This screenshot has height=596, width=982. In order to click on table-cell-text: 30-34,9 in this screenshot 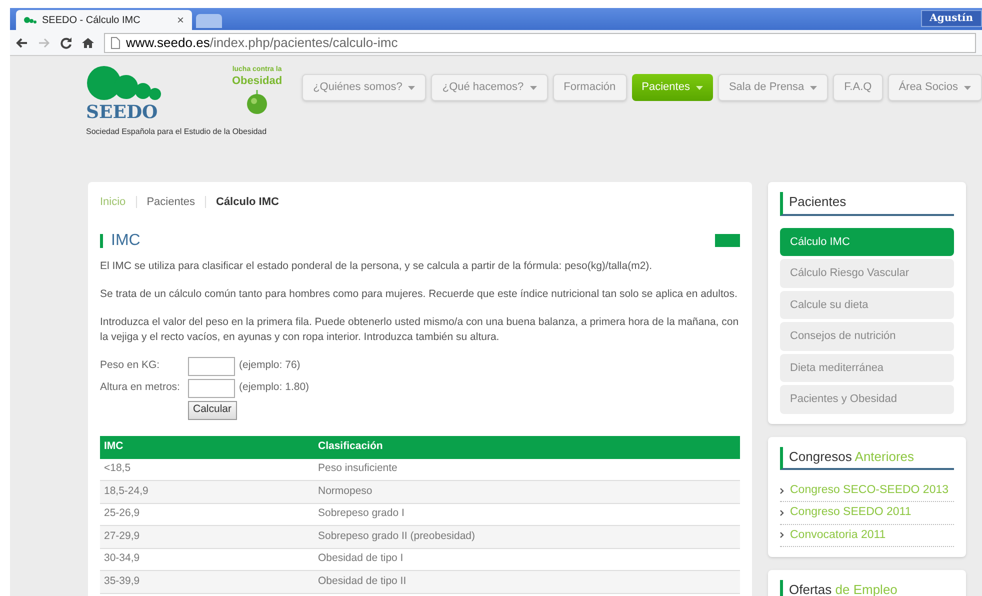, I will do `click(122, 558)`.